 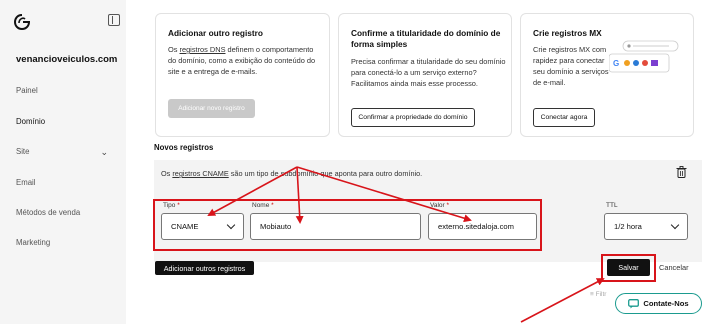 I want to click on annotation-box-save, so click(x=628, y=268).